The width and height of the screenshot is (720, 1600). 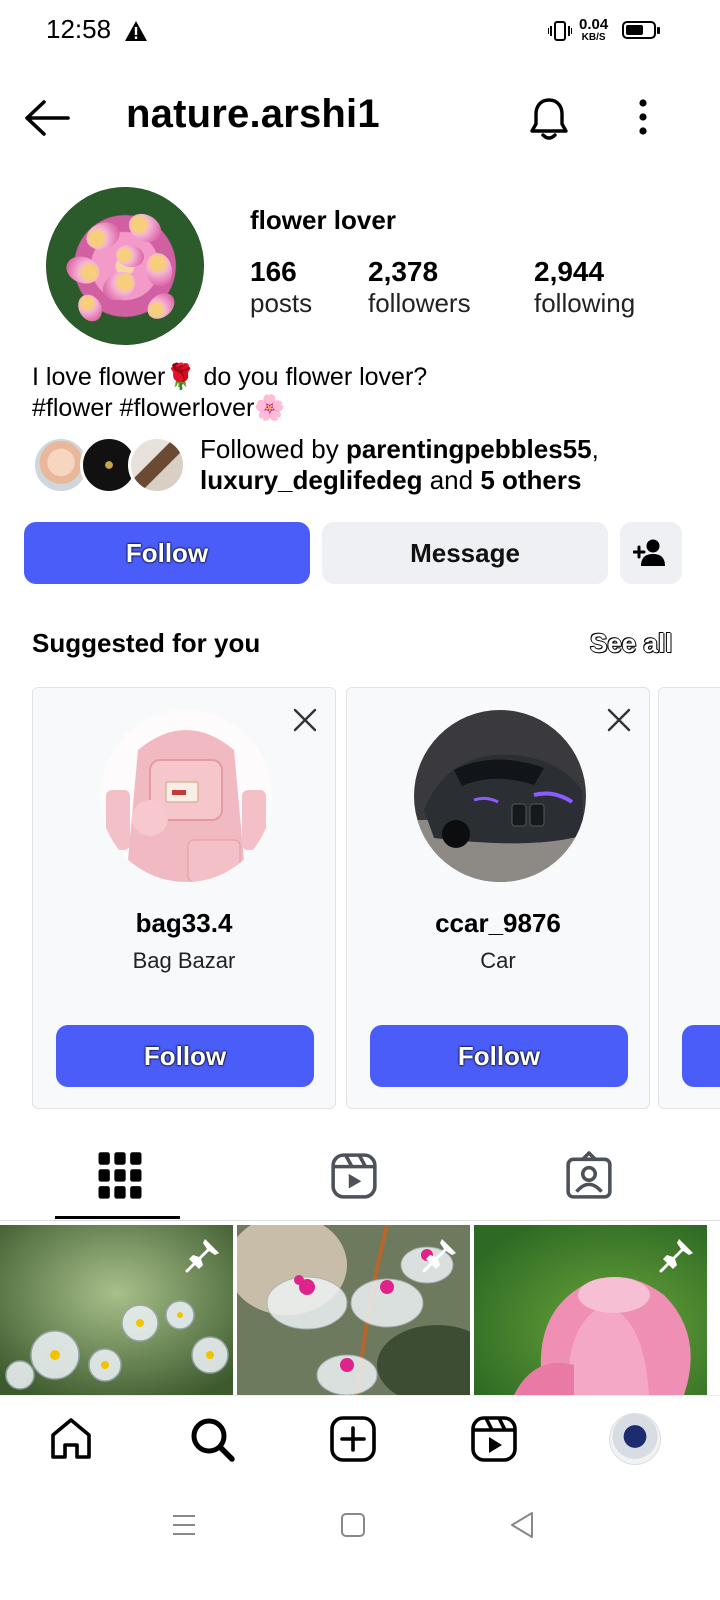 What do you see at coordinates (71, 1439) in the screenshot?
I see `home-icon` at bounding box center [71, 1439].